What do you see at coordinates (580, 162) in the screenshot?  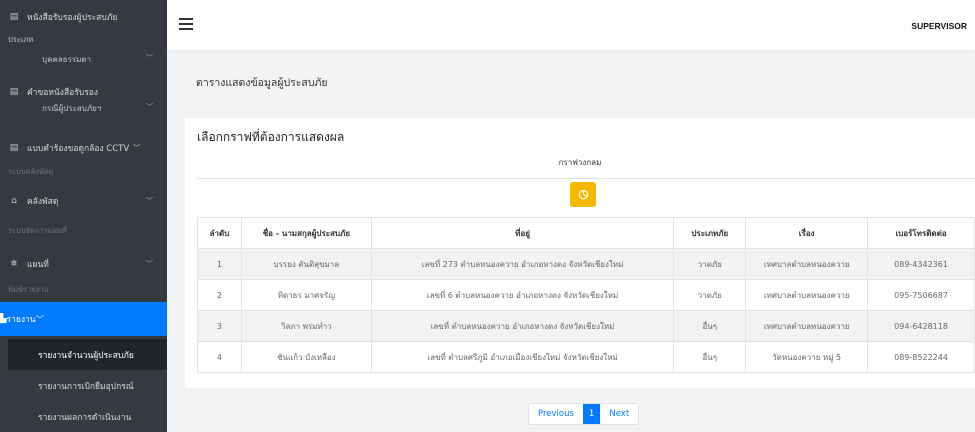 I see `graph-label: กราฟวงกลม` at bounding box center [580, 162].